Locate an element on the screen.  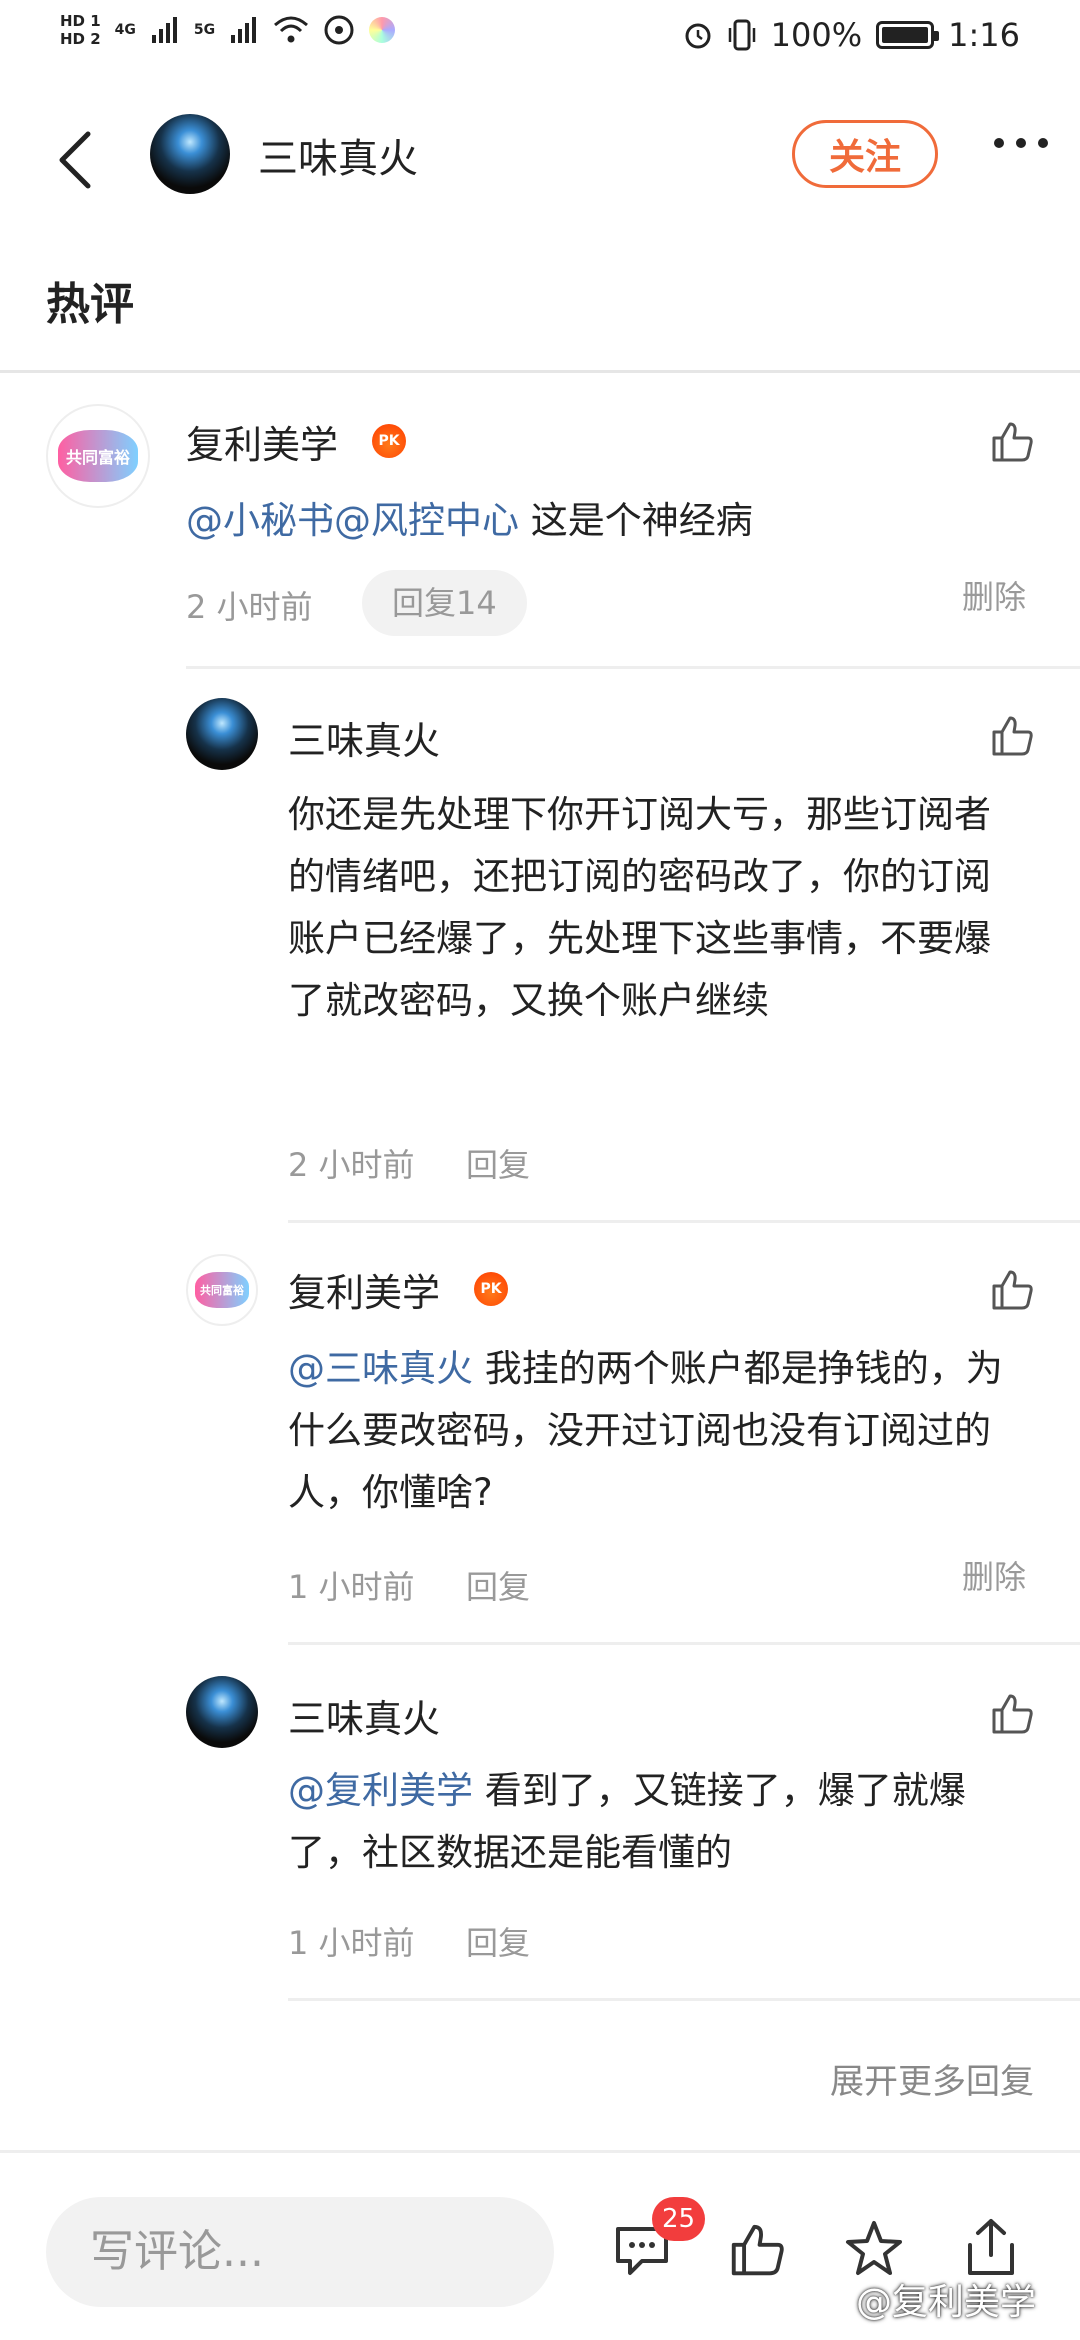
comment-time: 2 小时前 is located at coordinates (249, 607).